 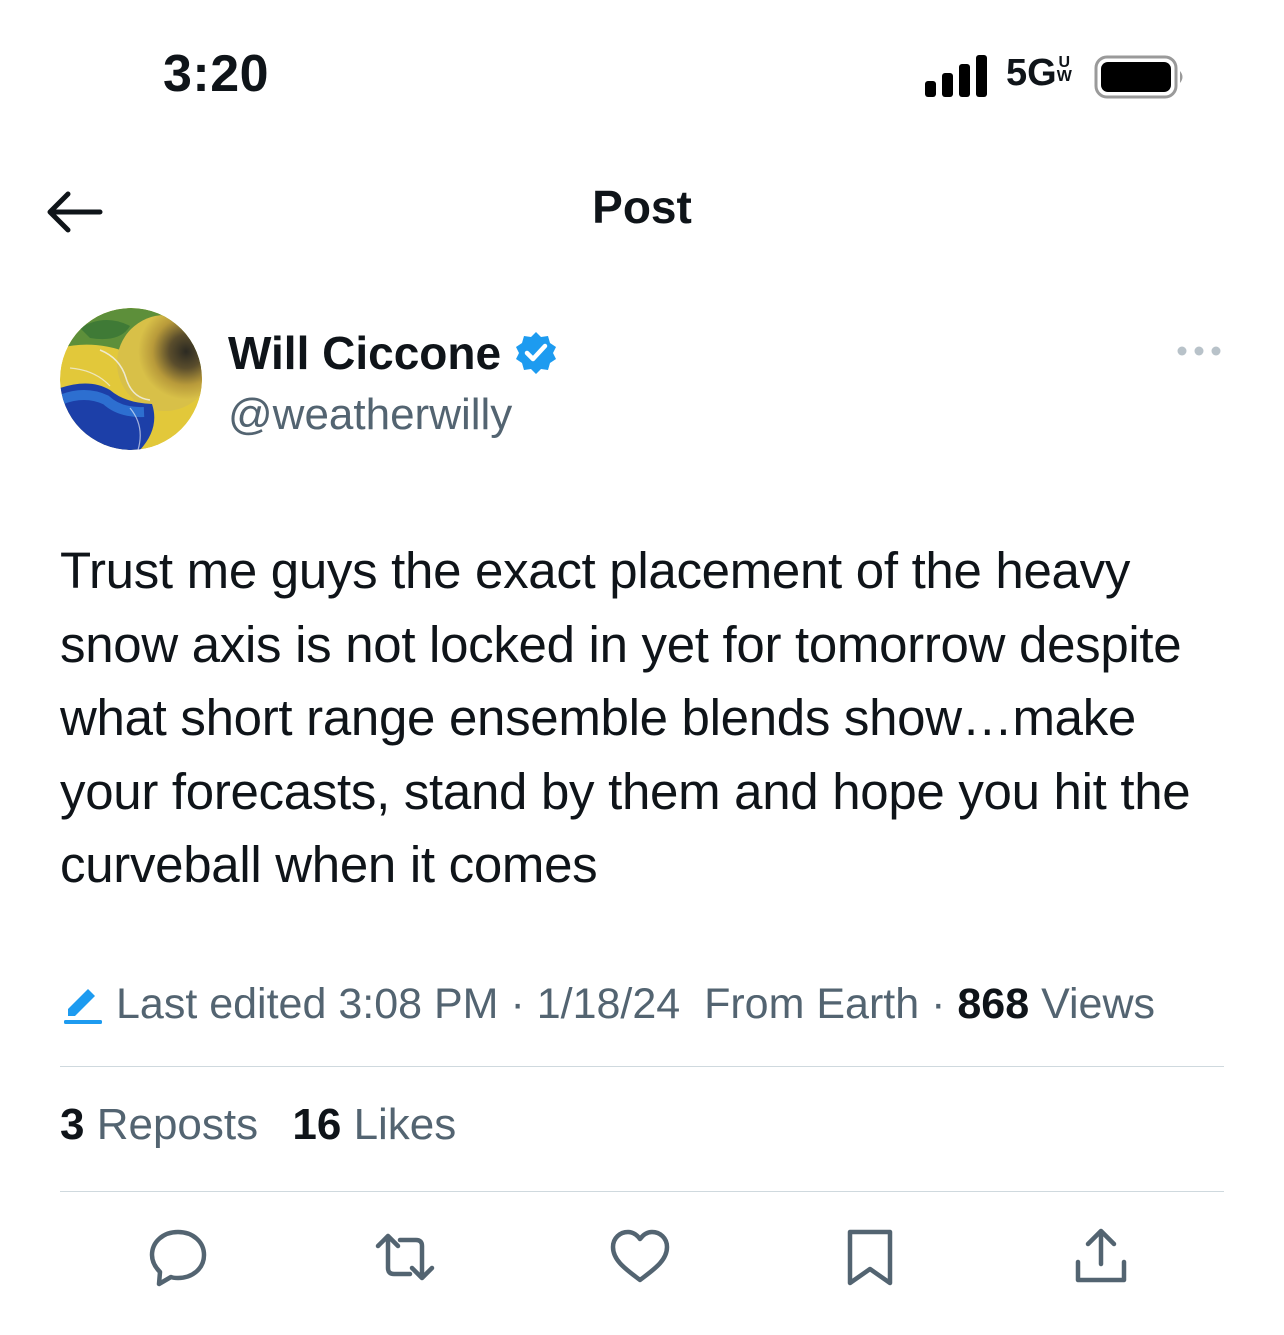 I want to click on reposts-stat: 3 Reposts, so click(x=159, y=1124).